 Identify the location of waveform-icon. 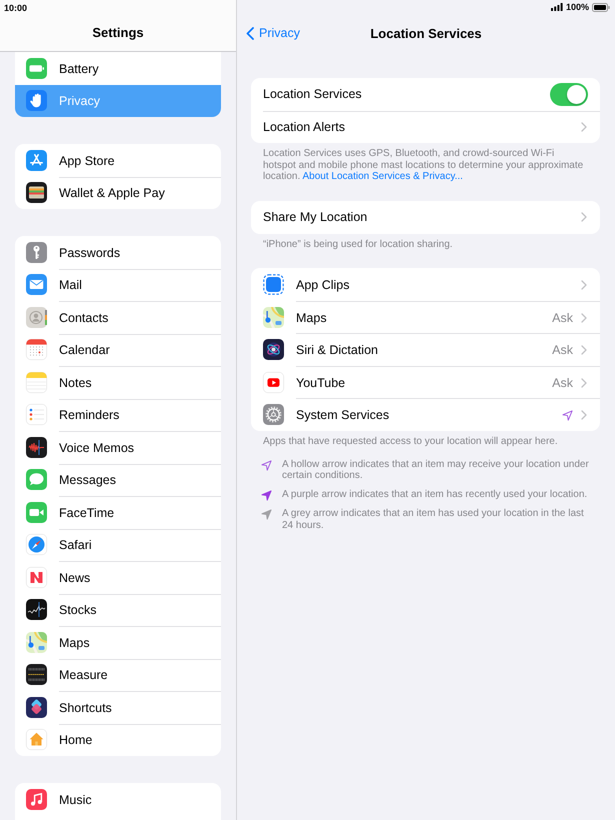
(36, 447).